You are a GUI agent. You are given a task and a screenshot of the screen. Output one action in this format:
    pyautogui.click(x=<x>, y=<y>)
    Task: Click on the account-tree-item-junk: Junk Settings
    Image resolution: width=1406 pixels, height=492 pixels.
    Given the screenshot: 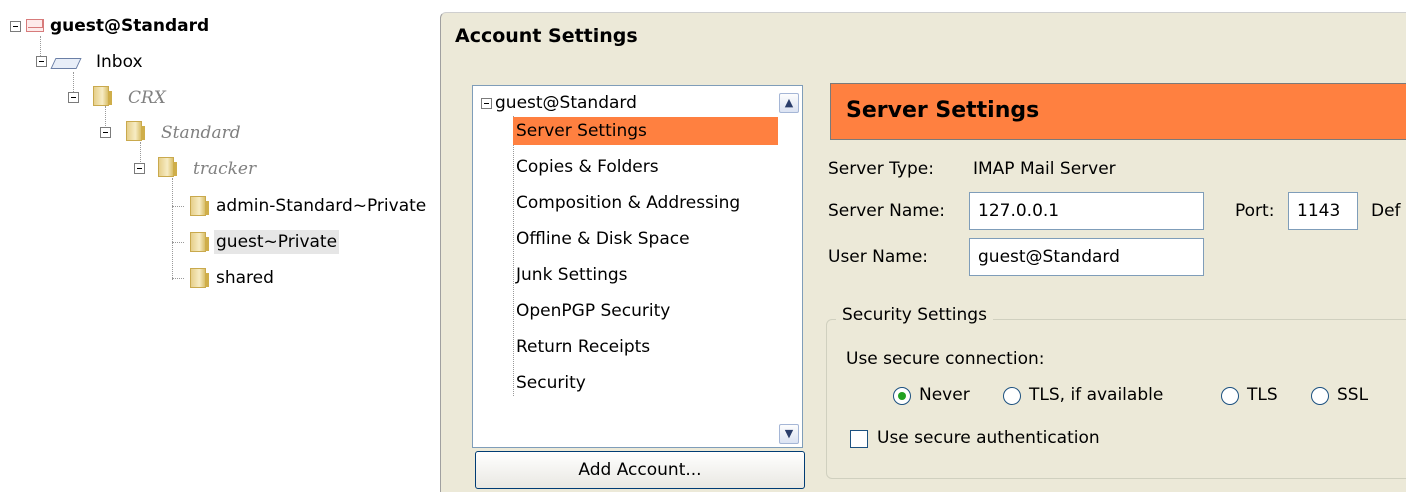 What is the action you would take?
    pyautogui.click(x=572, y=275)
    